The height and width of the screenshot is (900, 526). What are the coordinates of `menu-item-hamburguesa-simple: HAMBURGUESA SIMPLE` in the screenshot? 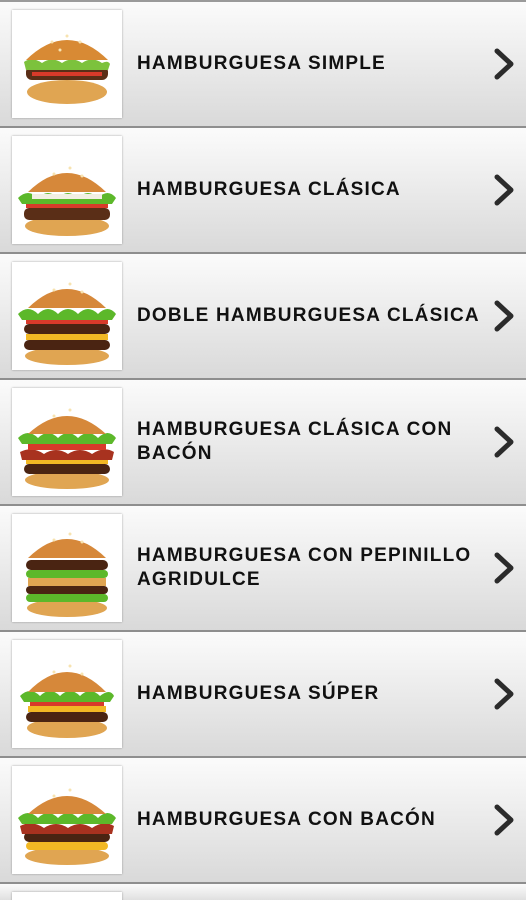 It's located at (263, 64).